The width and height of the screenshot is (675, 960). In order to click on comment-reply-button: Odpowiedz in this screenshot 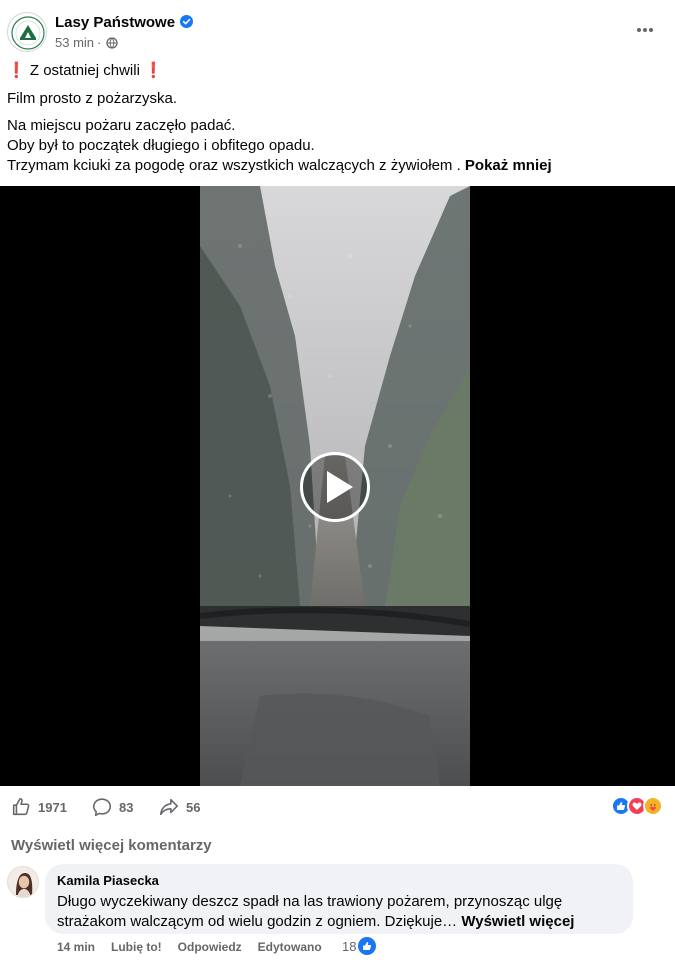, I will do `click(210, 947)`.